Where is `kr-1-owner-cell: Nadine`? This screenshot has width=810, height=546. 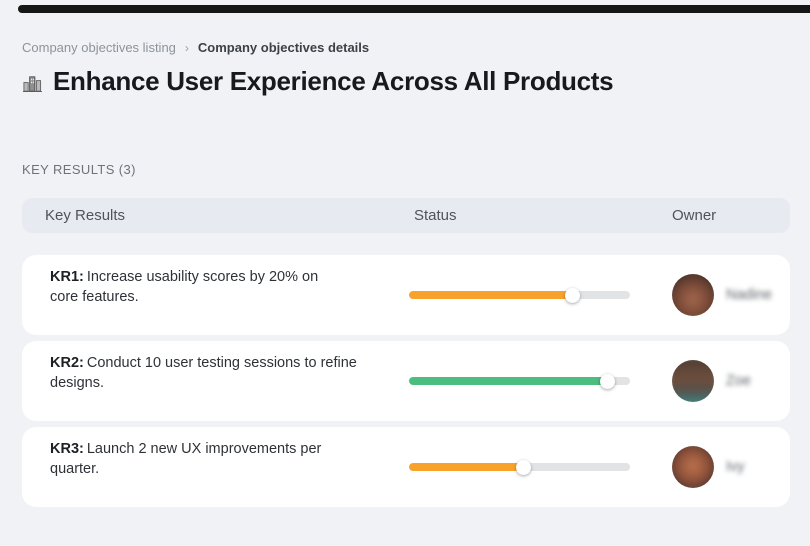
kr-1-owner-cell: Nadine is located at coordinates (731, 295).